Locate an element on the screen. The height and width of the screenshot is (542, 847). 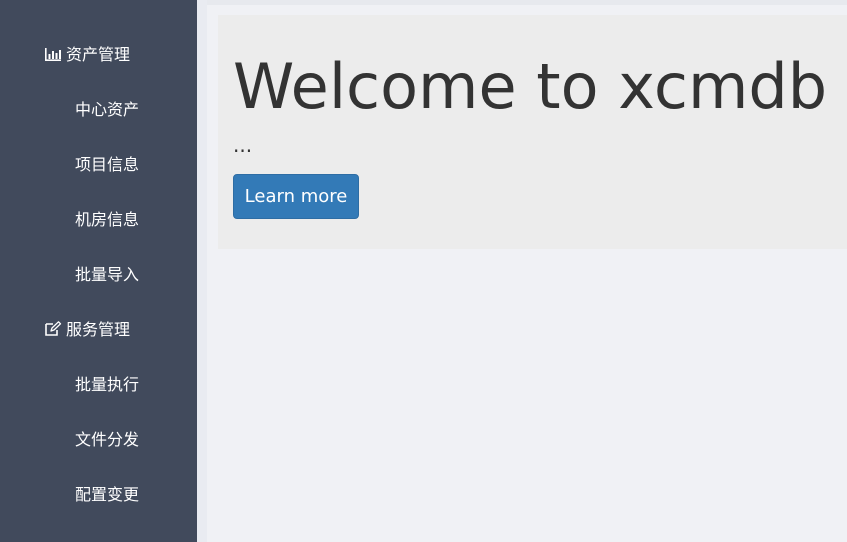
sidebar-item-bulk-execute: 批量执行 is located at coordinates (107, 385).